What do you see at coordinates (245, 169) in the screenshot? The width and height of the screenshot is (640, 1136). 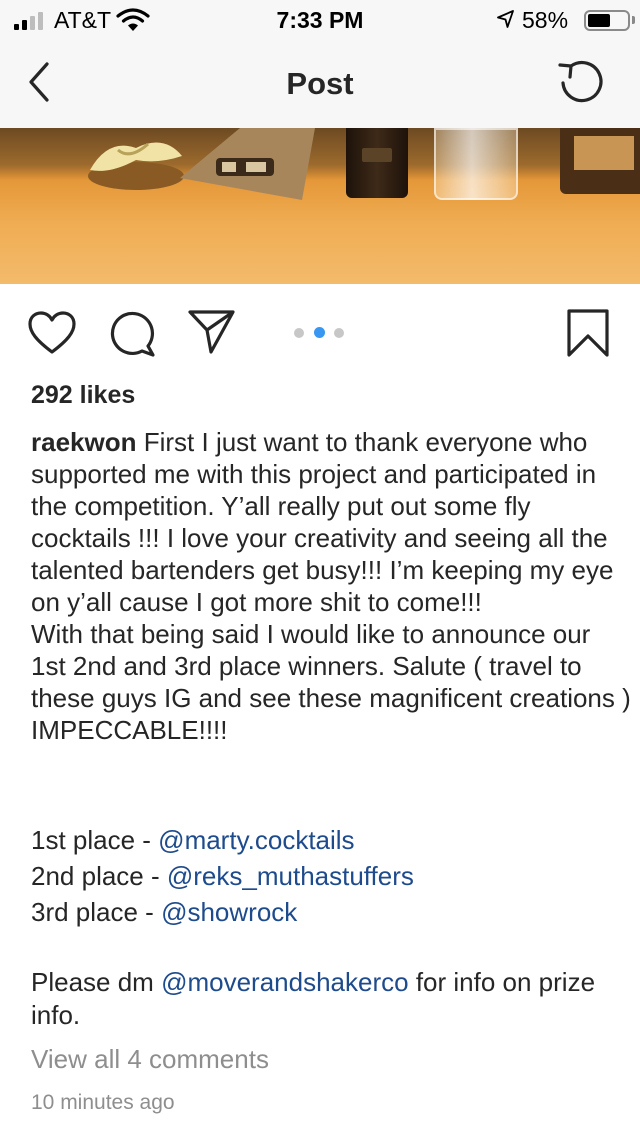 I see `image-napkin` at bounding box center [245, 169].